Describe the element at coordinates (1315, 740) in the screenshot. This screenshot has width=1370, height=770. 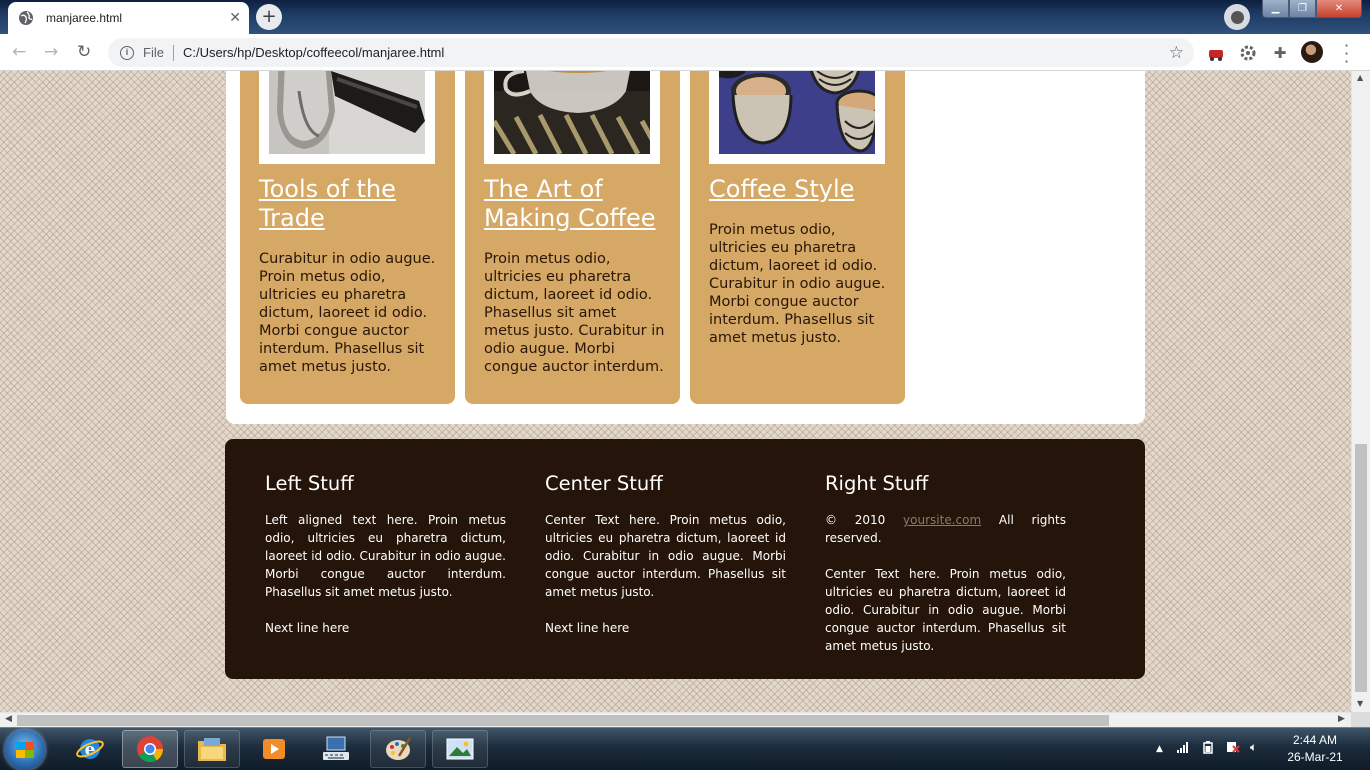
I see `clock-time: 2:44 AM` at that location.